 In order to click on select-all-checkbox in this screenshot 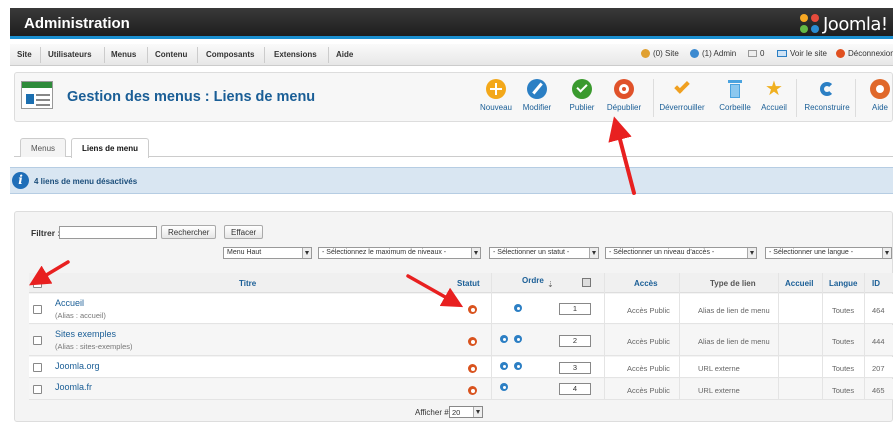, I will do `click(37, 283)`.